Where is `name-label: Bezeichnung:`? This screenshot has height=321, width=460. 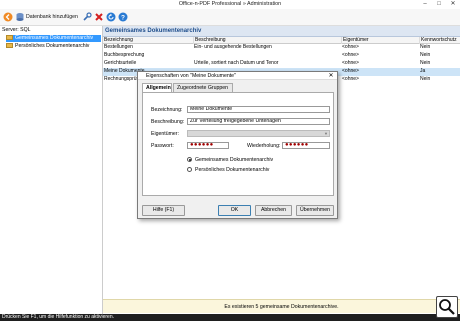 name-label: Bezeichnung: is located at coordinates (167, 110).